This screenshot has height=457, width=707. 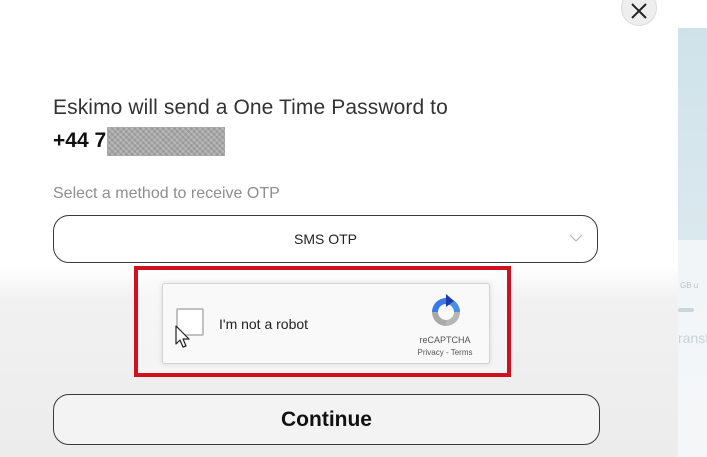 I want to click on otp-method-select: SMS OTP, so click(x=325, y=239).